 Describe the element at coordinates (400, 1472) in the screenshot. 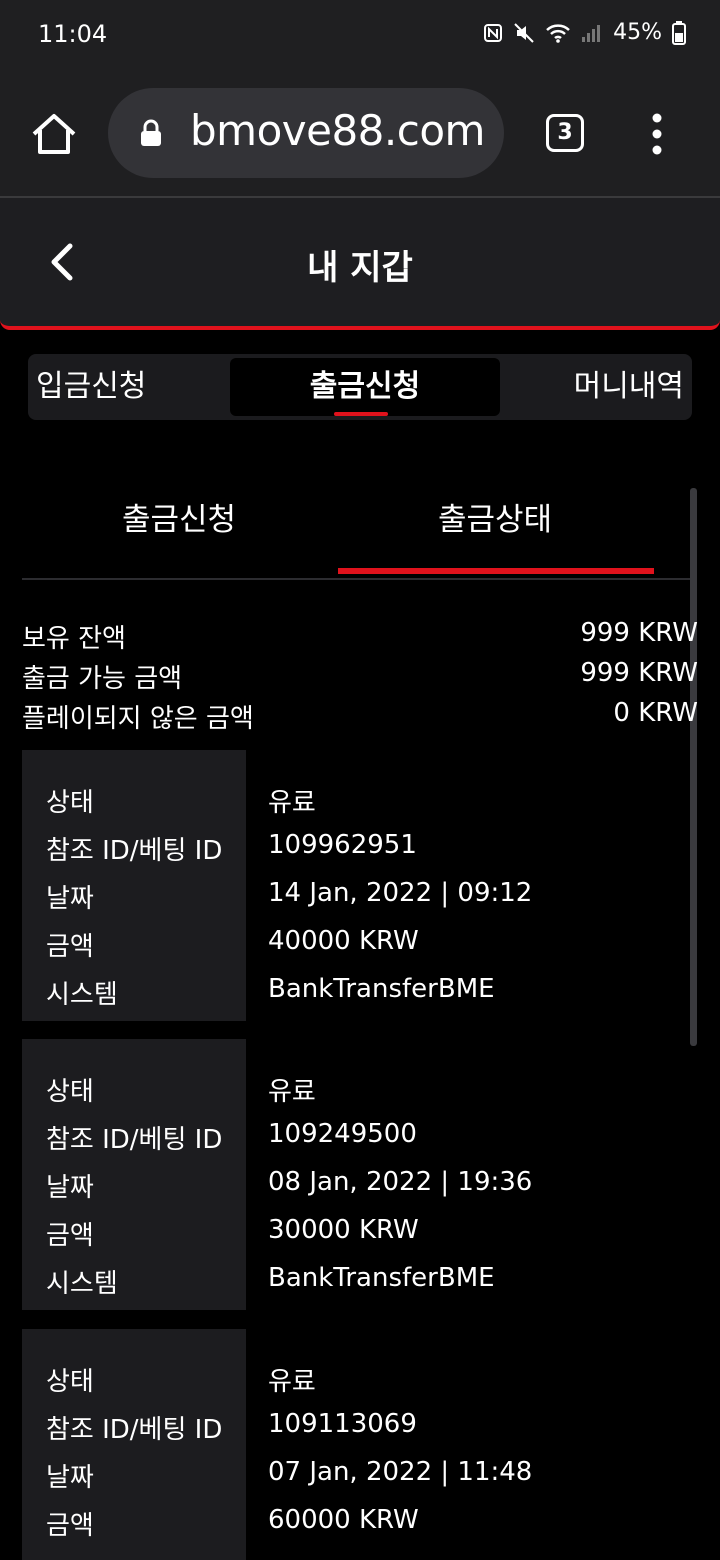

I see `record-date: 07 Jan, 2022 | 11:48` at that location.